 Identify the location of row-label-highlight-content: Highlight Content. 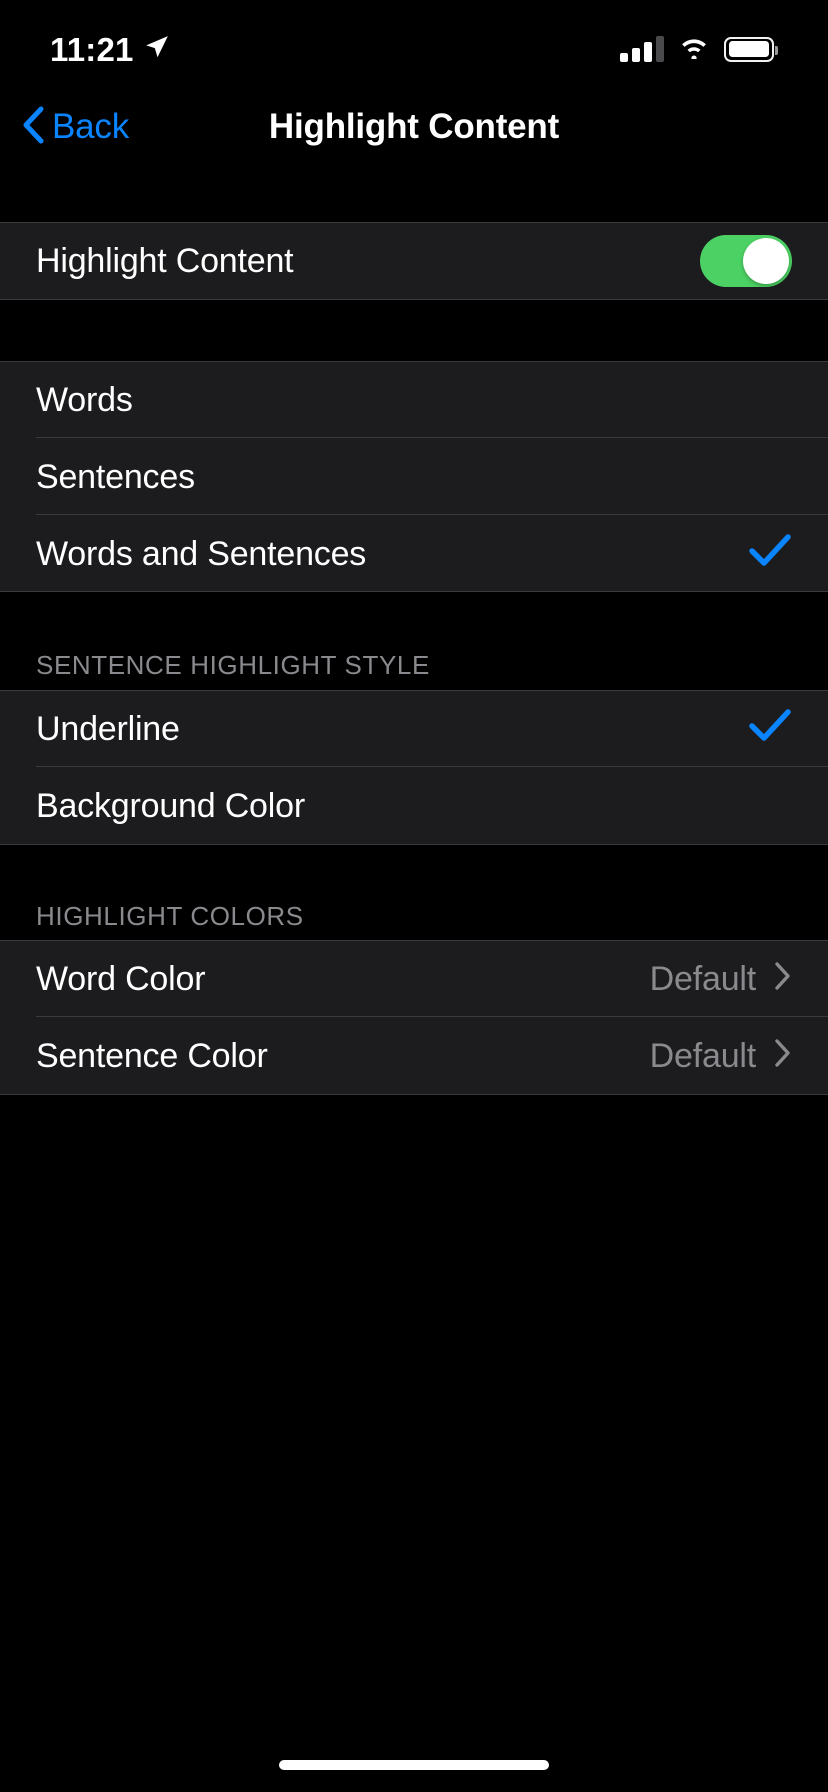
(165, 261).